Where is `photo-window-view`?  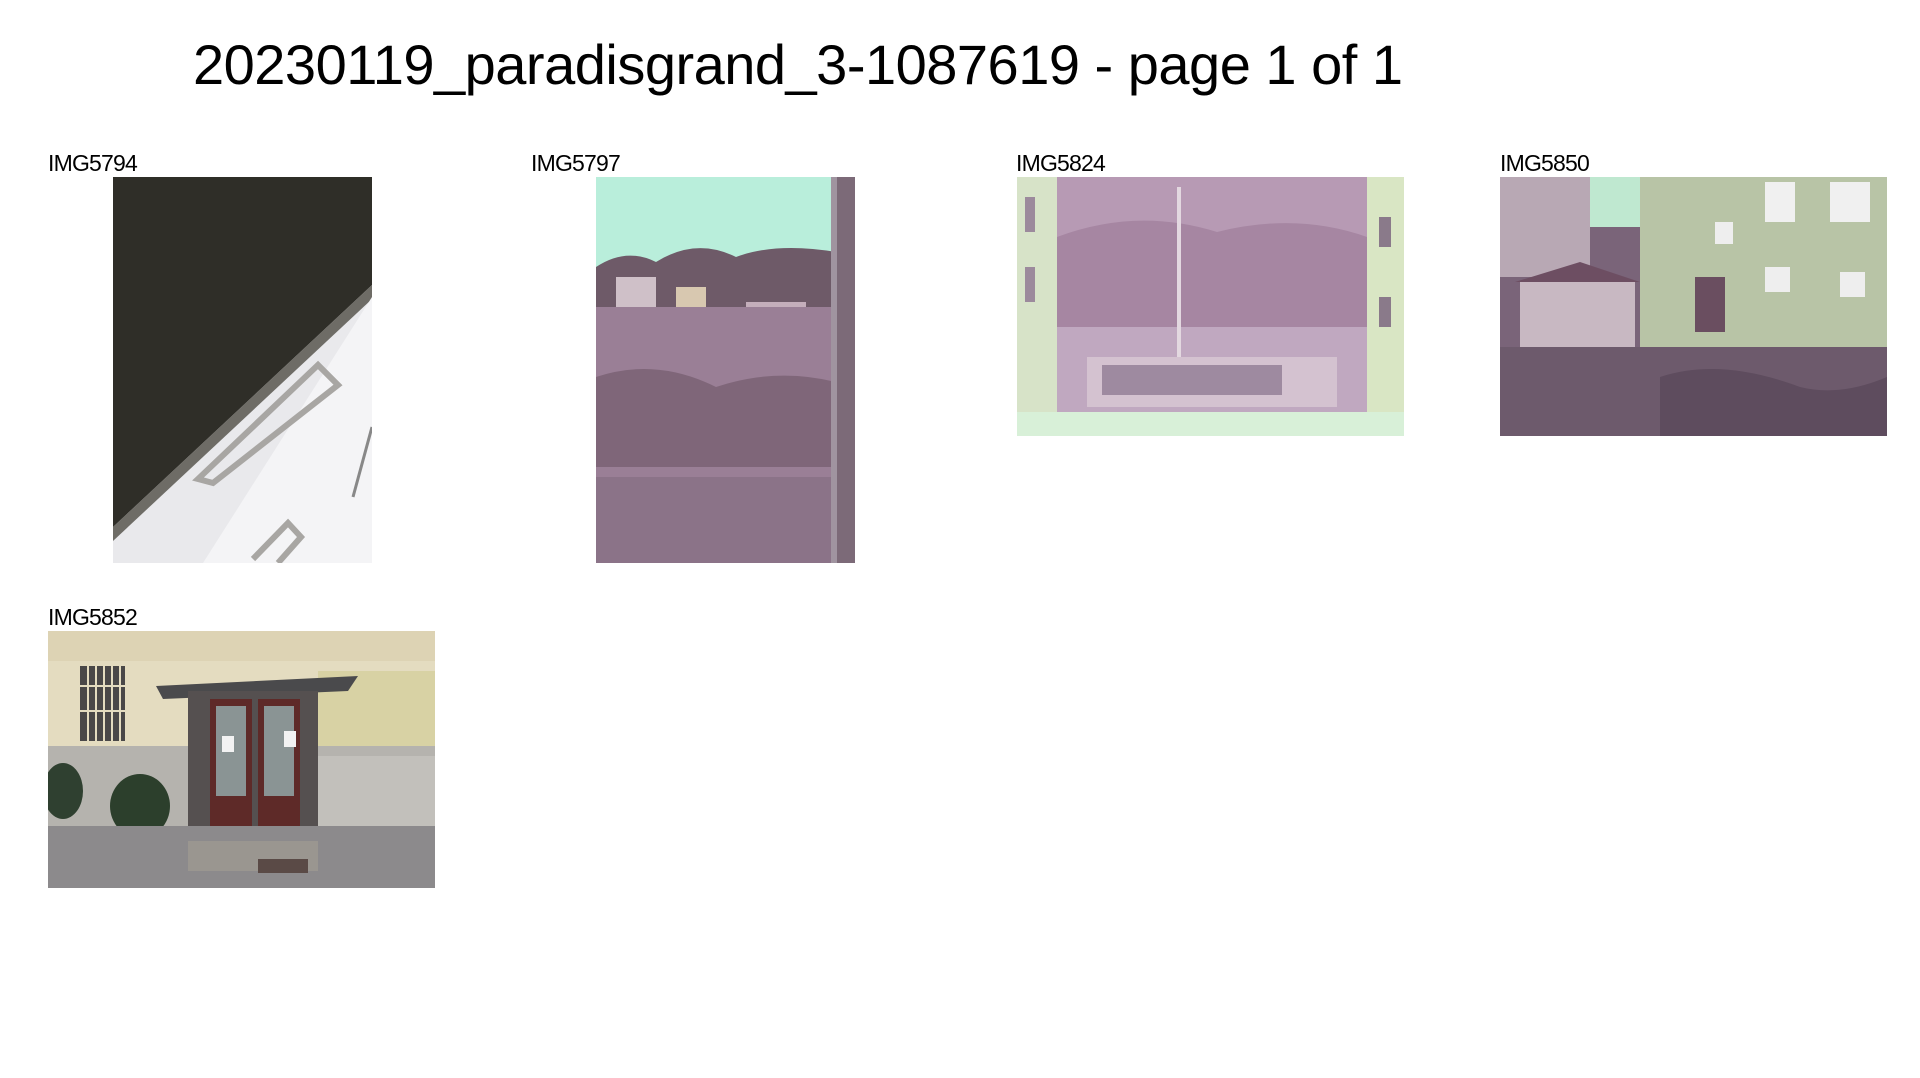
photo-window-view is located at coordinates (725, 370).